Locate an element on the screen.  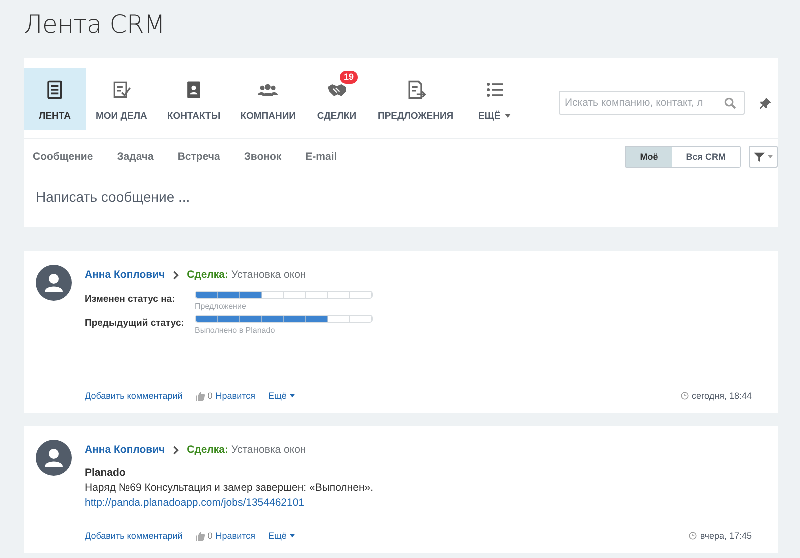
nav-tab: КОНТАКТЫ is located at coordinates (194, 99).